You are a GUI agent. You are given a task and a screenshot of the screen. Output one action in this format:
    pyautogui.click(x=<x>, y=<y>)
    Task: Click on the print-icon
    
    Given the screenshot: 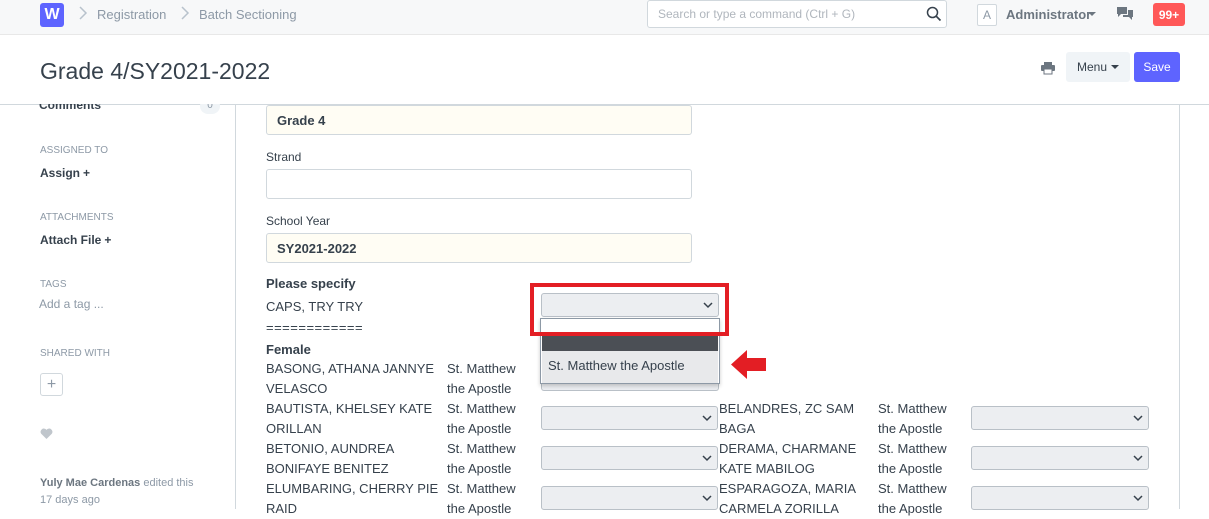 What is the action you would take?
    pyautogui.click(x=1048, y=68)
    